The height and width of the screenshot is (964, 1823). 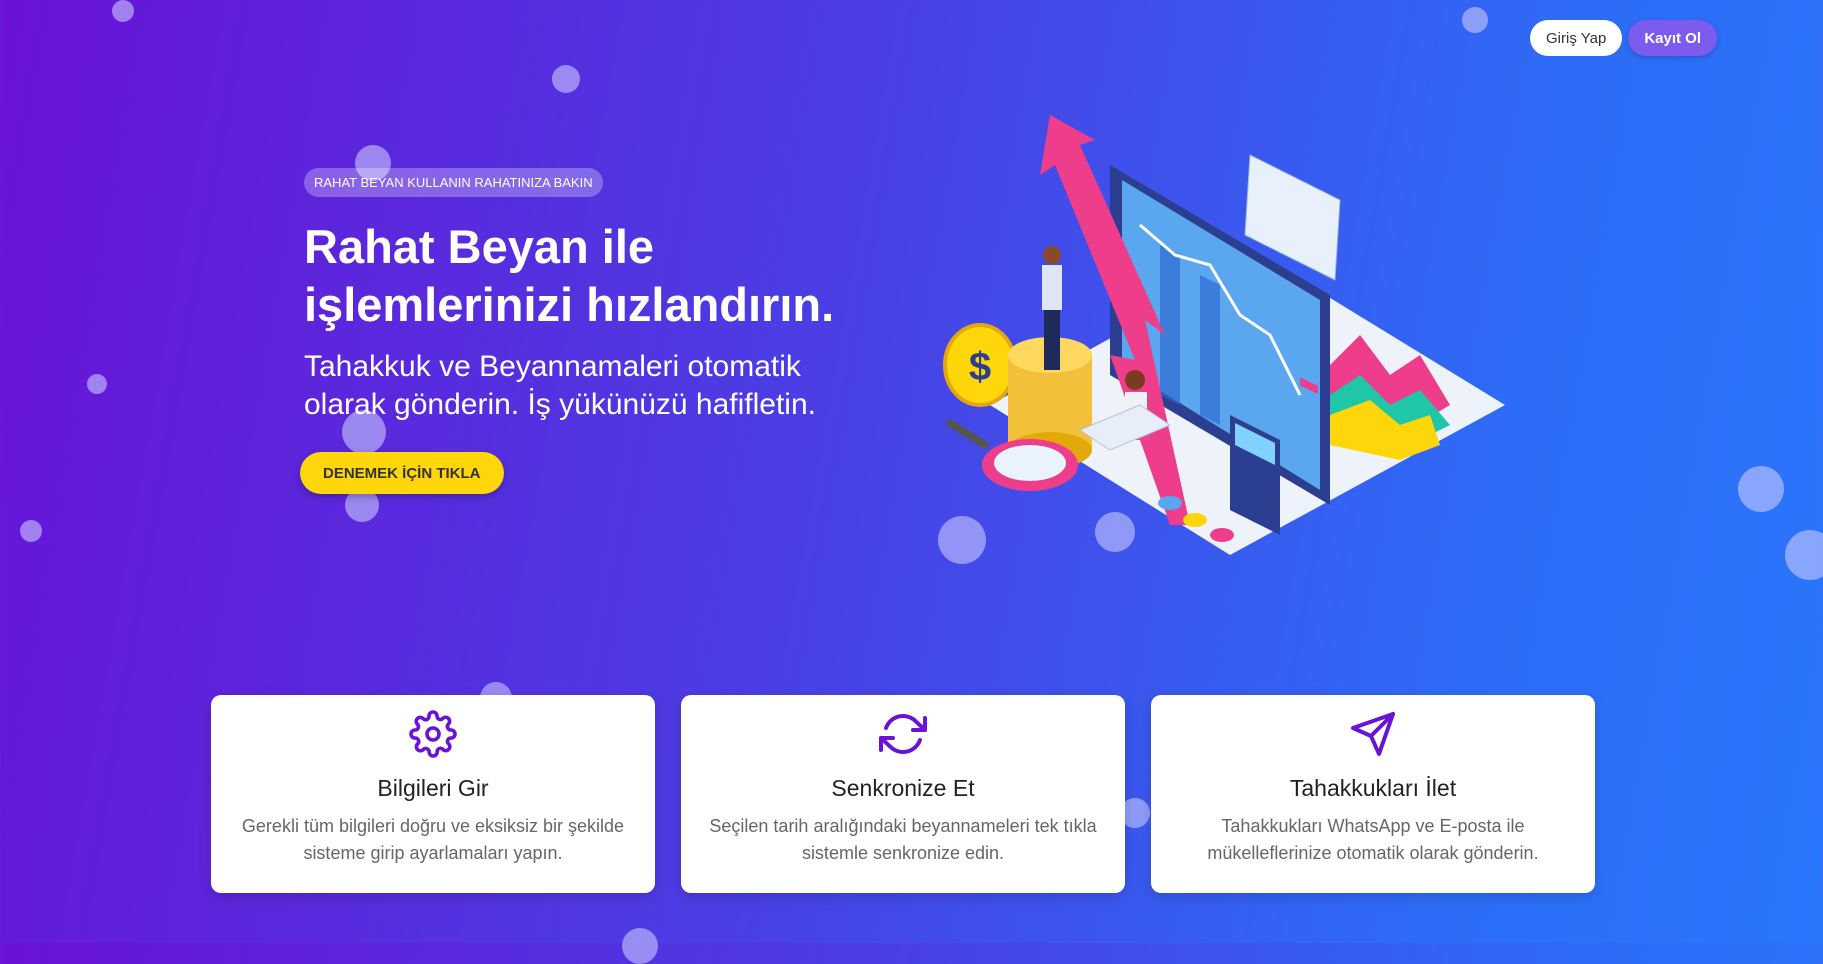 What do you see at coordinates (433, 788) in the screenshot?
I see `feature-title: Bilgileri Gir` at bounding box center [433, 788].